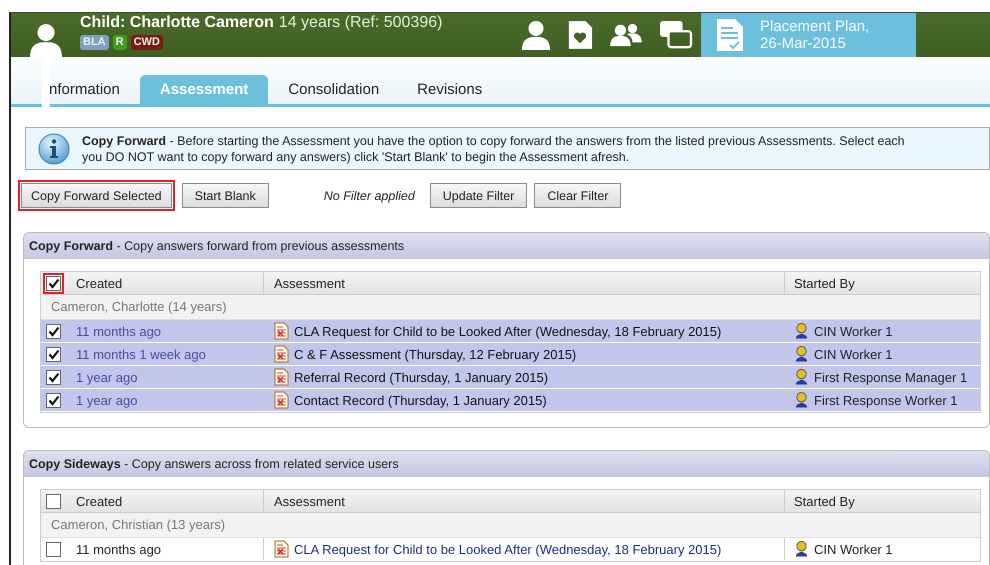  What do you see at coordinates (676, 35) in the screenshot?
I see `windows-icon` at bounding box center [676, 35].